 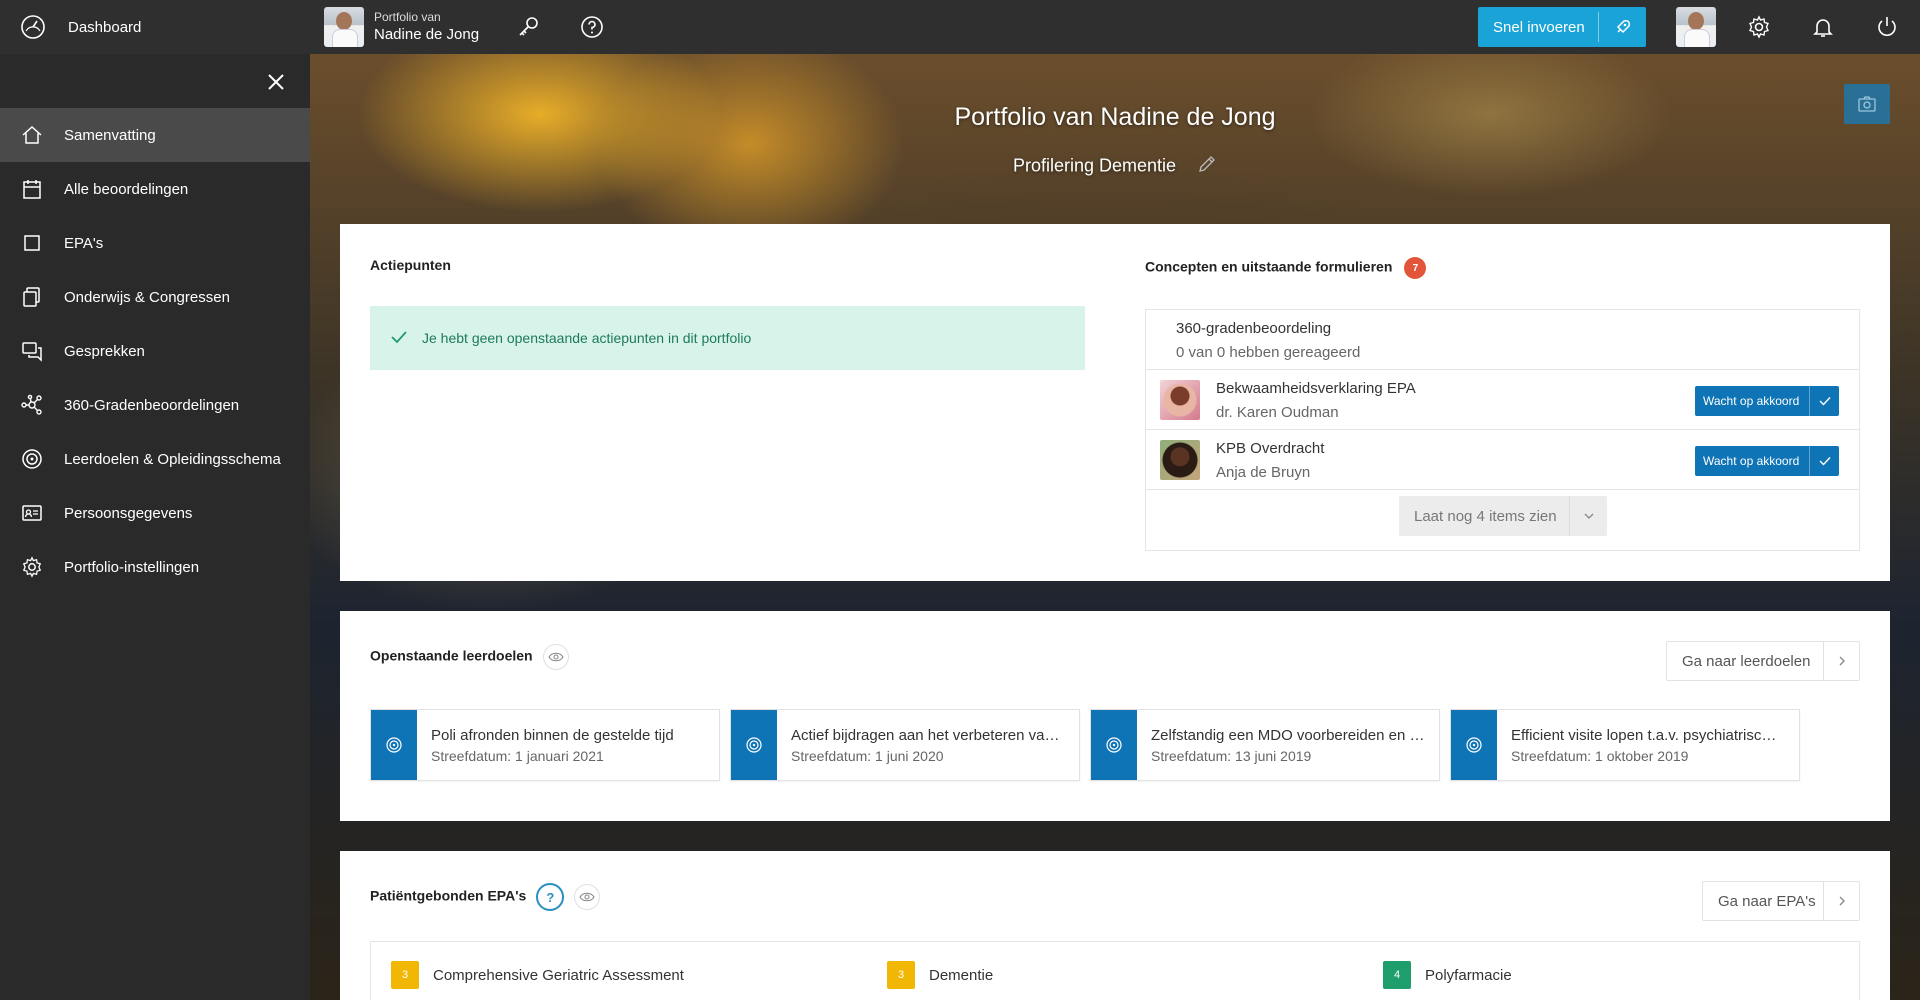 What do you see at coordinates (1823, 27) in the screenshot?
I see `bell-icon` at bounding box center [1823, 27].